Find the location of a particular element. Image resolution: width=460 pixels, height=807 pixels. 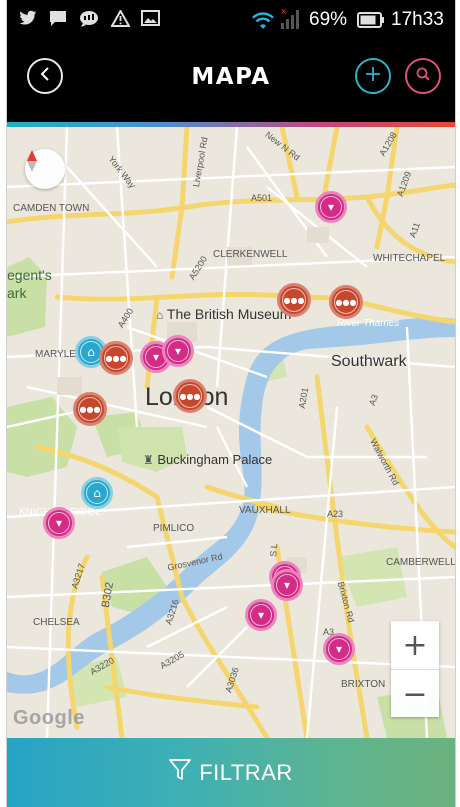

zoom-controls: + − is located at coordinates (415, 669).